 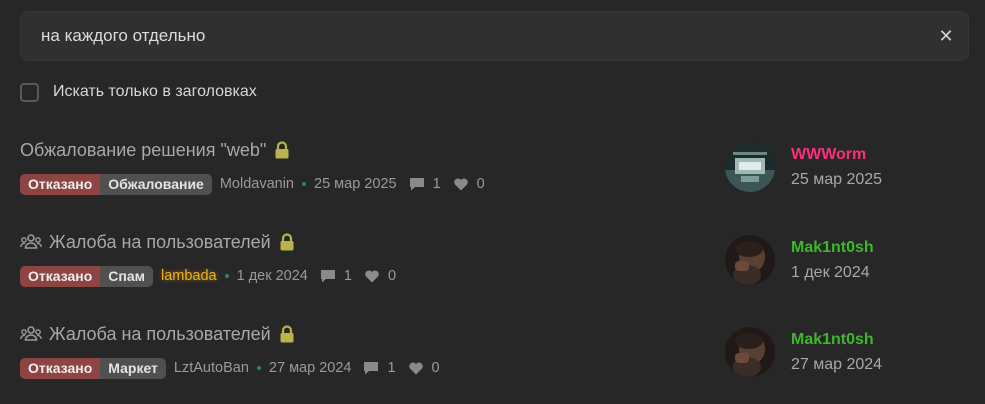 I want to click on thread-date: 25 мар 2025, so click(x=355, y=184).